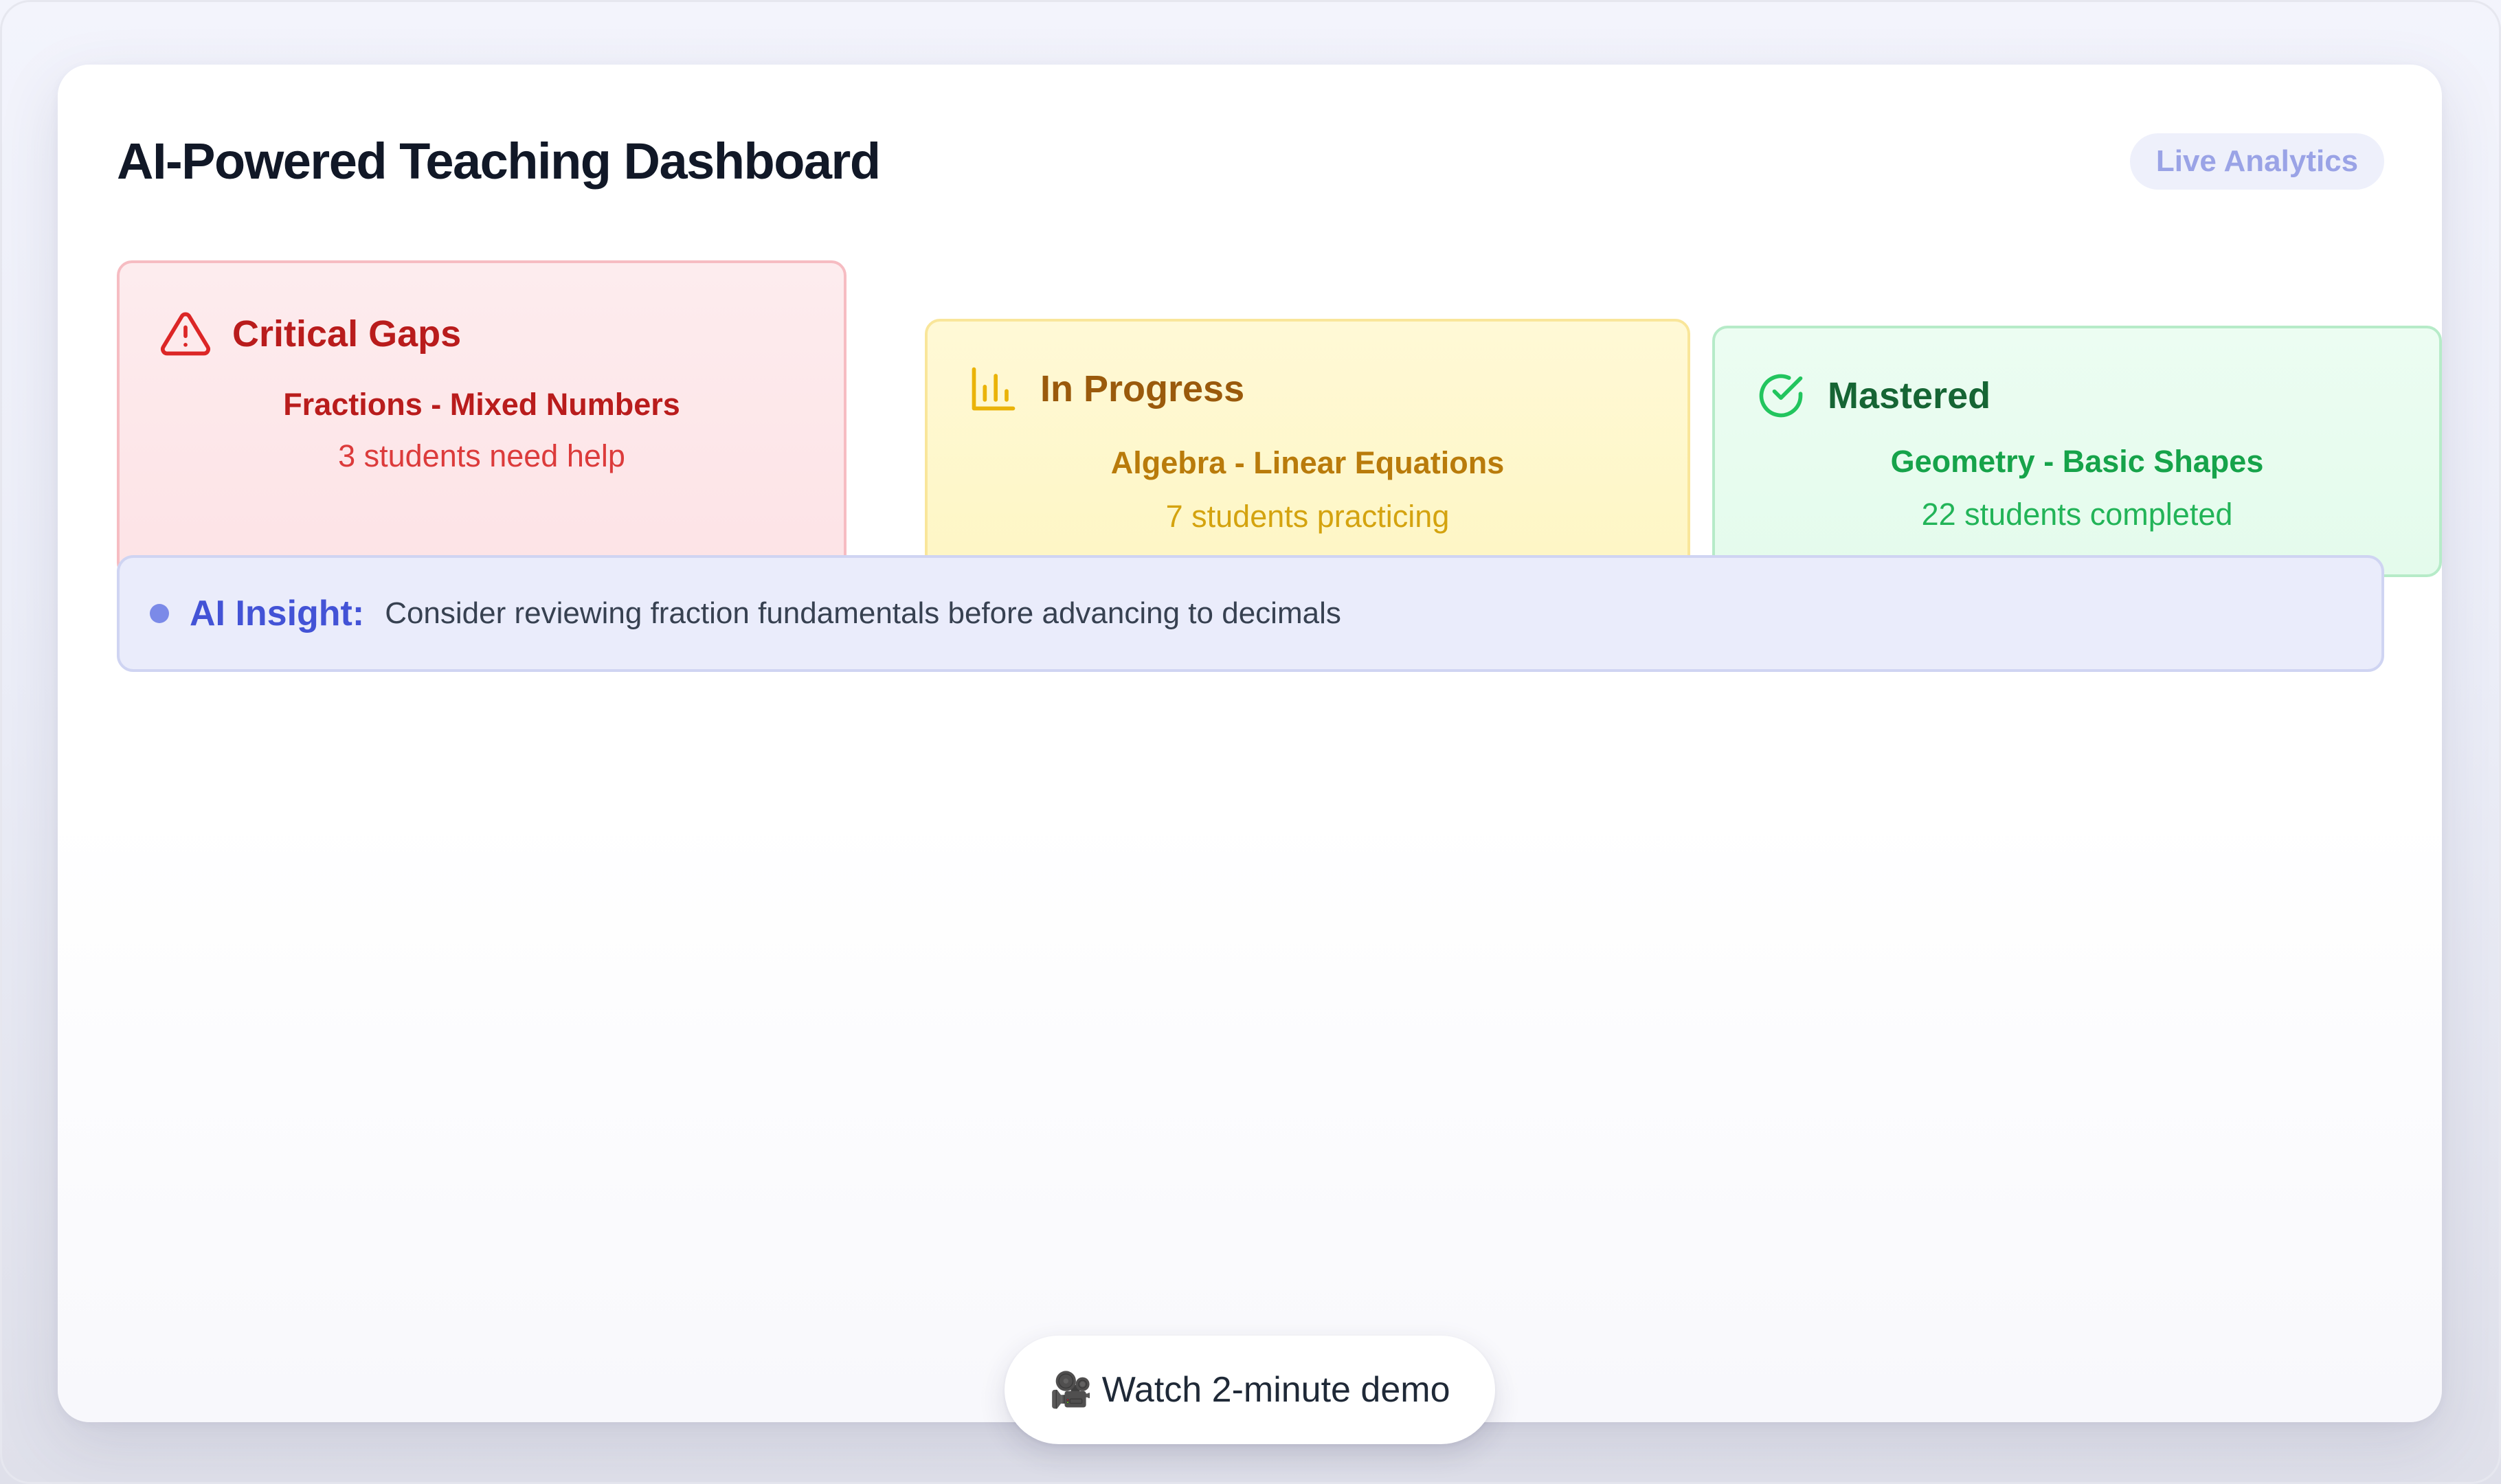  Describe the element at coordinates (2077, 461) in the screenshot. I see `card-topic: Geometry - Basic Shapes` at that location.